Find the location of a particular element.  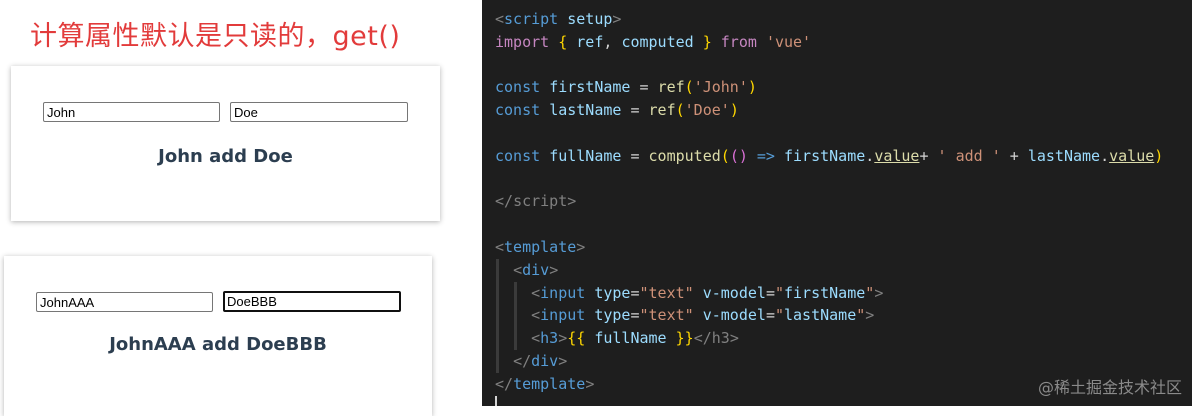

code-line-17: </template> is located at coordinates (545, 384).